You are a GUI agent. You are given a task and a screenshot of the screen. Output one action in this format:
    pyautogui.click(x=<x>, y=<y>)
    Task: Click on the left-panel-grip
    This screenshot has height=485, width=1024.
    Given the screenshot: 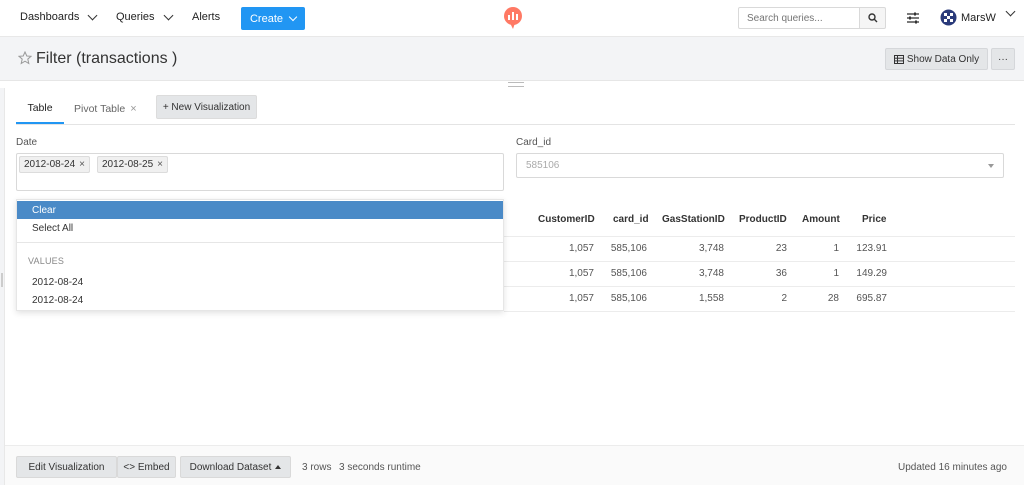 What is the action you would take?
    pyautogui.click(x=2, y=280)
    